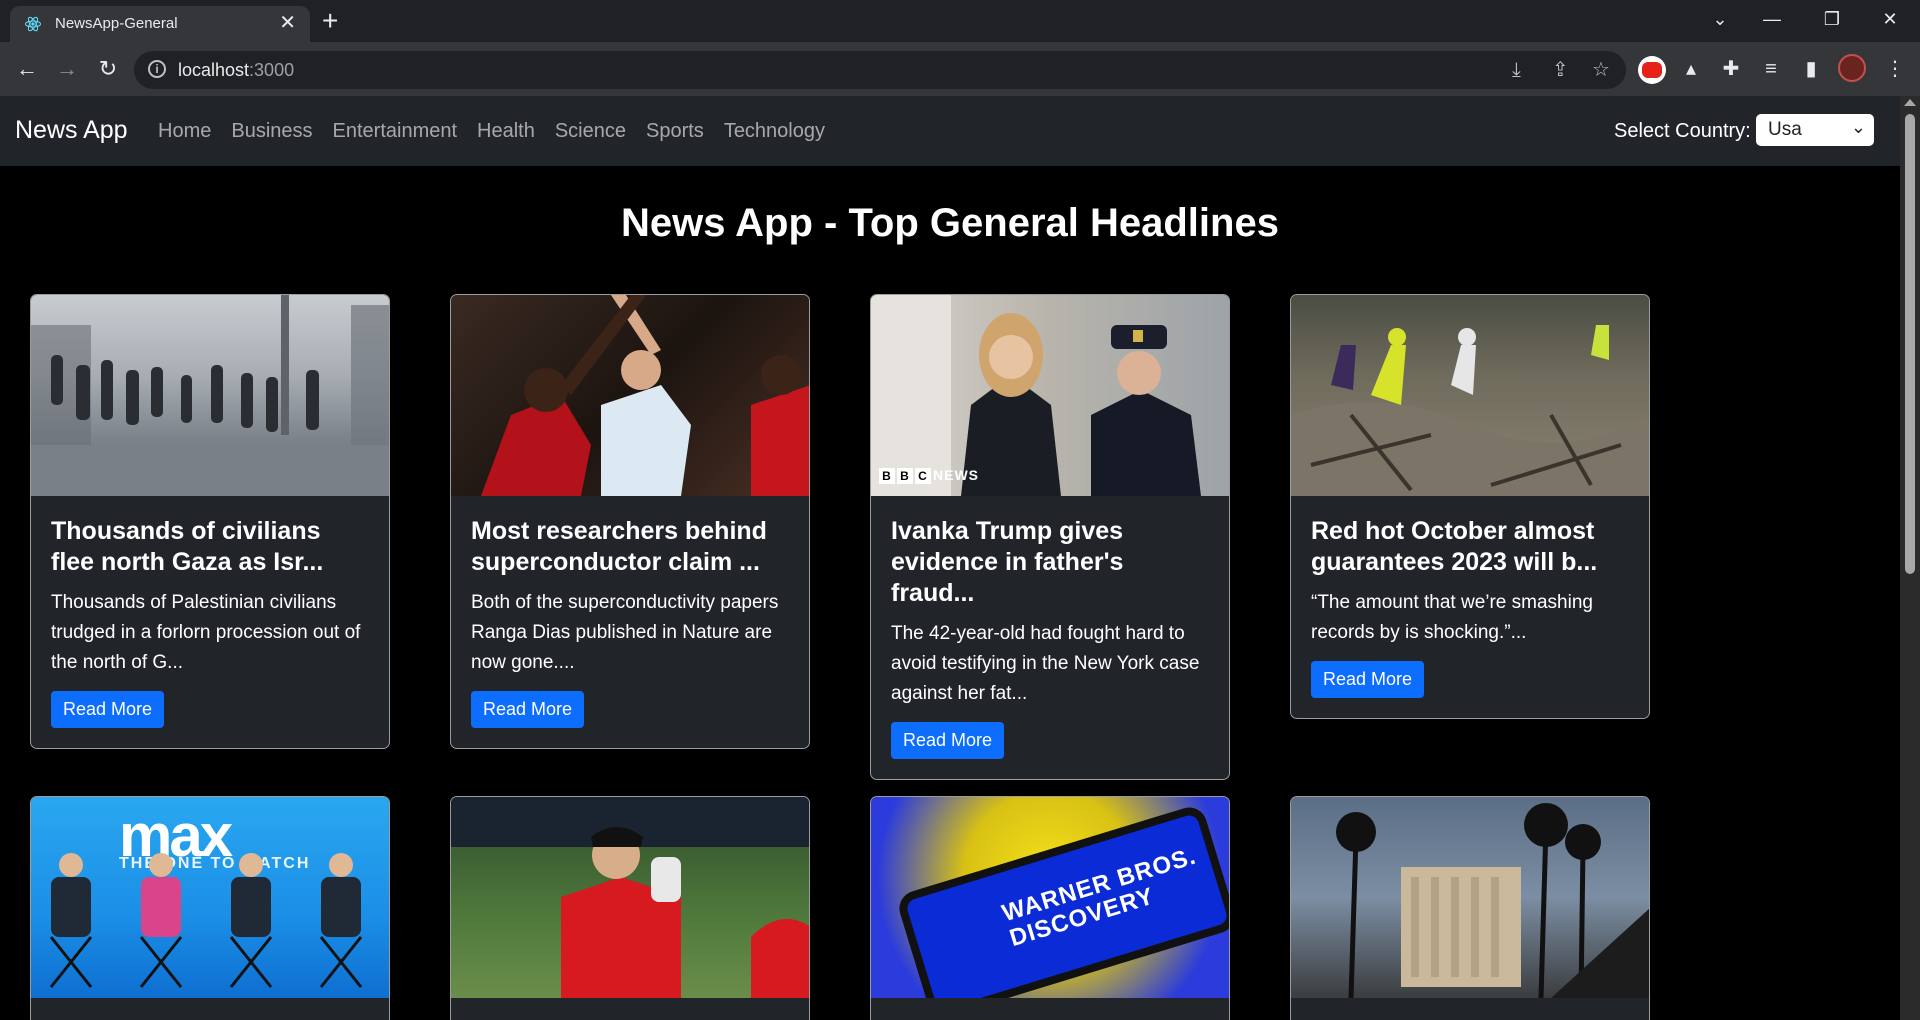 The height and width of the screenshot is (1020, 1920). I want to click on back-icon: ←, so click(27, 69).